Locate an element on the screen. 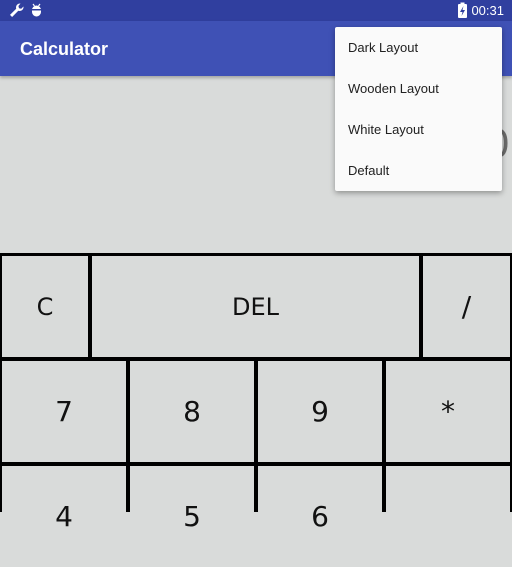 This screenshot has height=567, width=512. divide-button: / is located at coordinates (466, 306).